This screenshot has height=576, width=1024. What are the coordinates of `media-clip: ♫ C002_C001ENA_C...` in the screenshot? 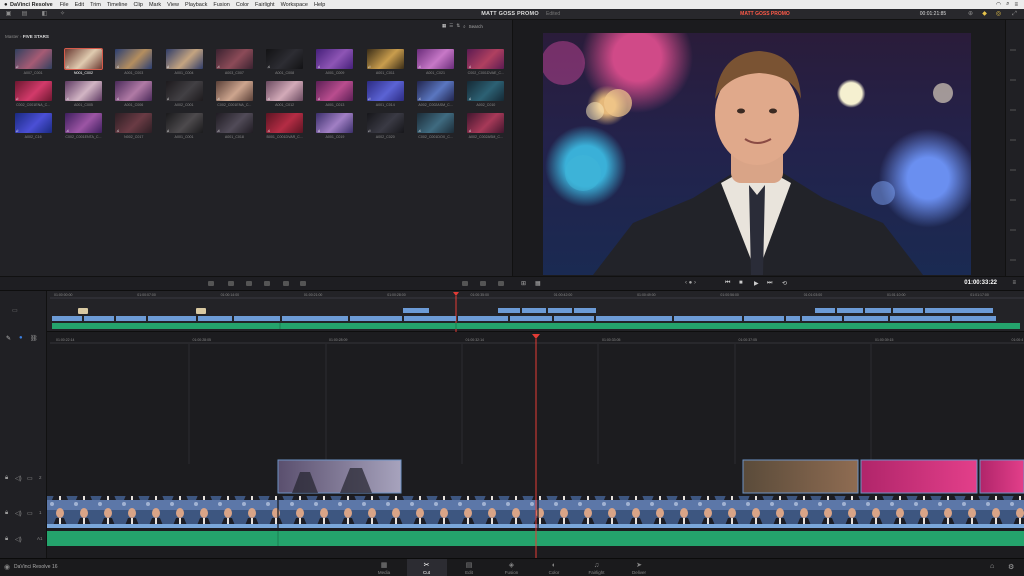 It's located at (33, 94).